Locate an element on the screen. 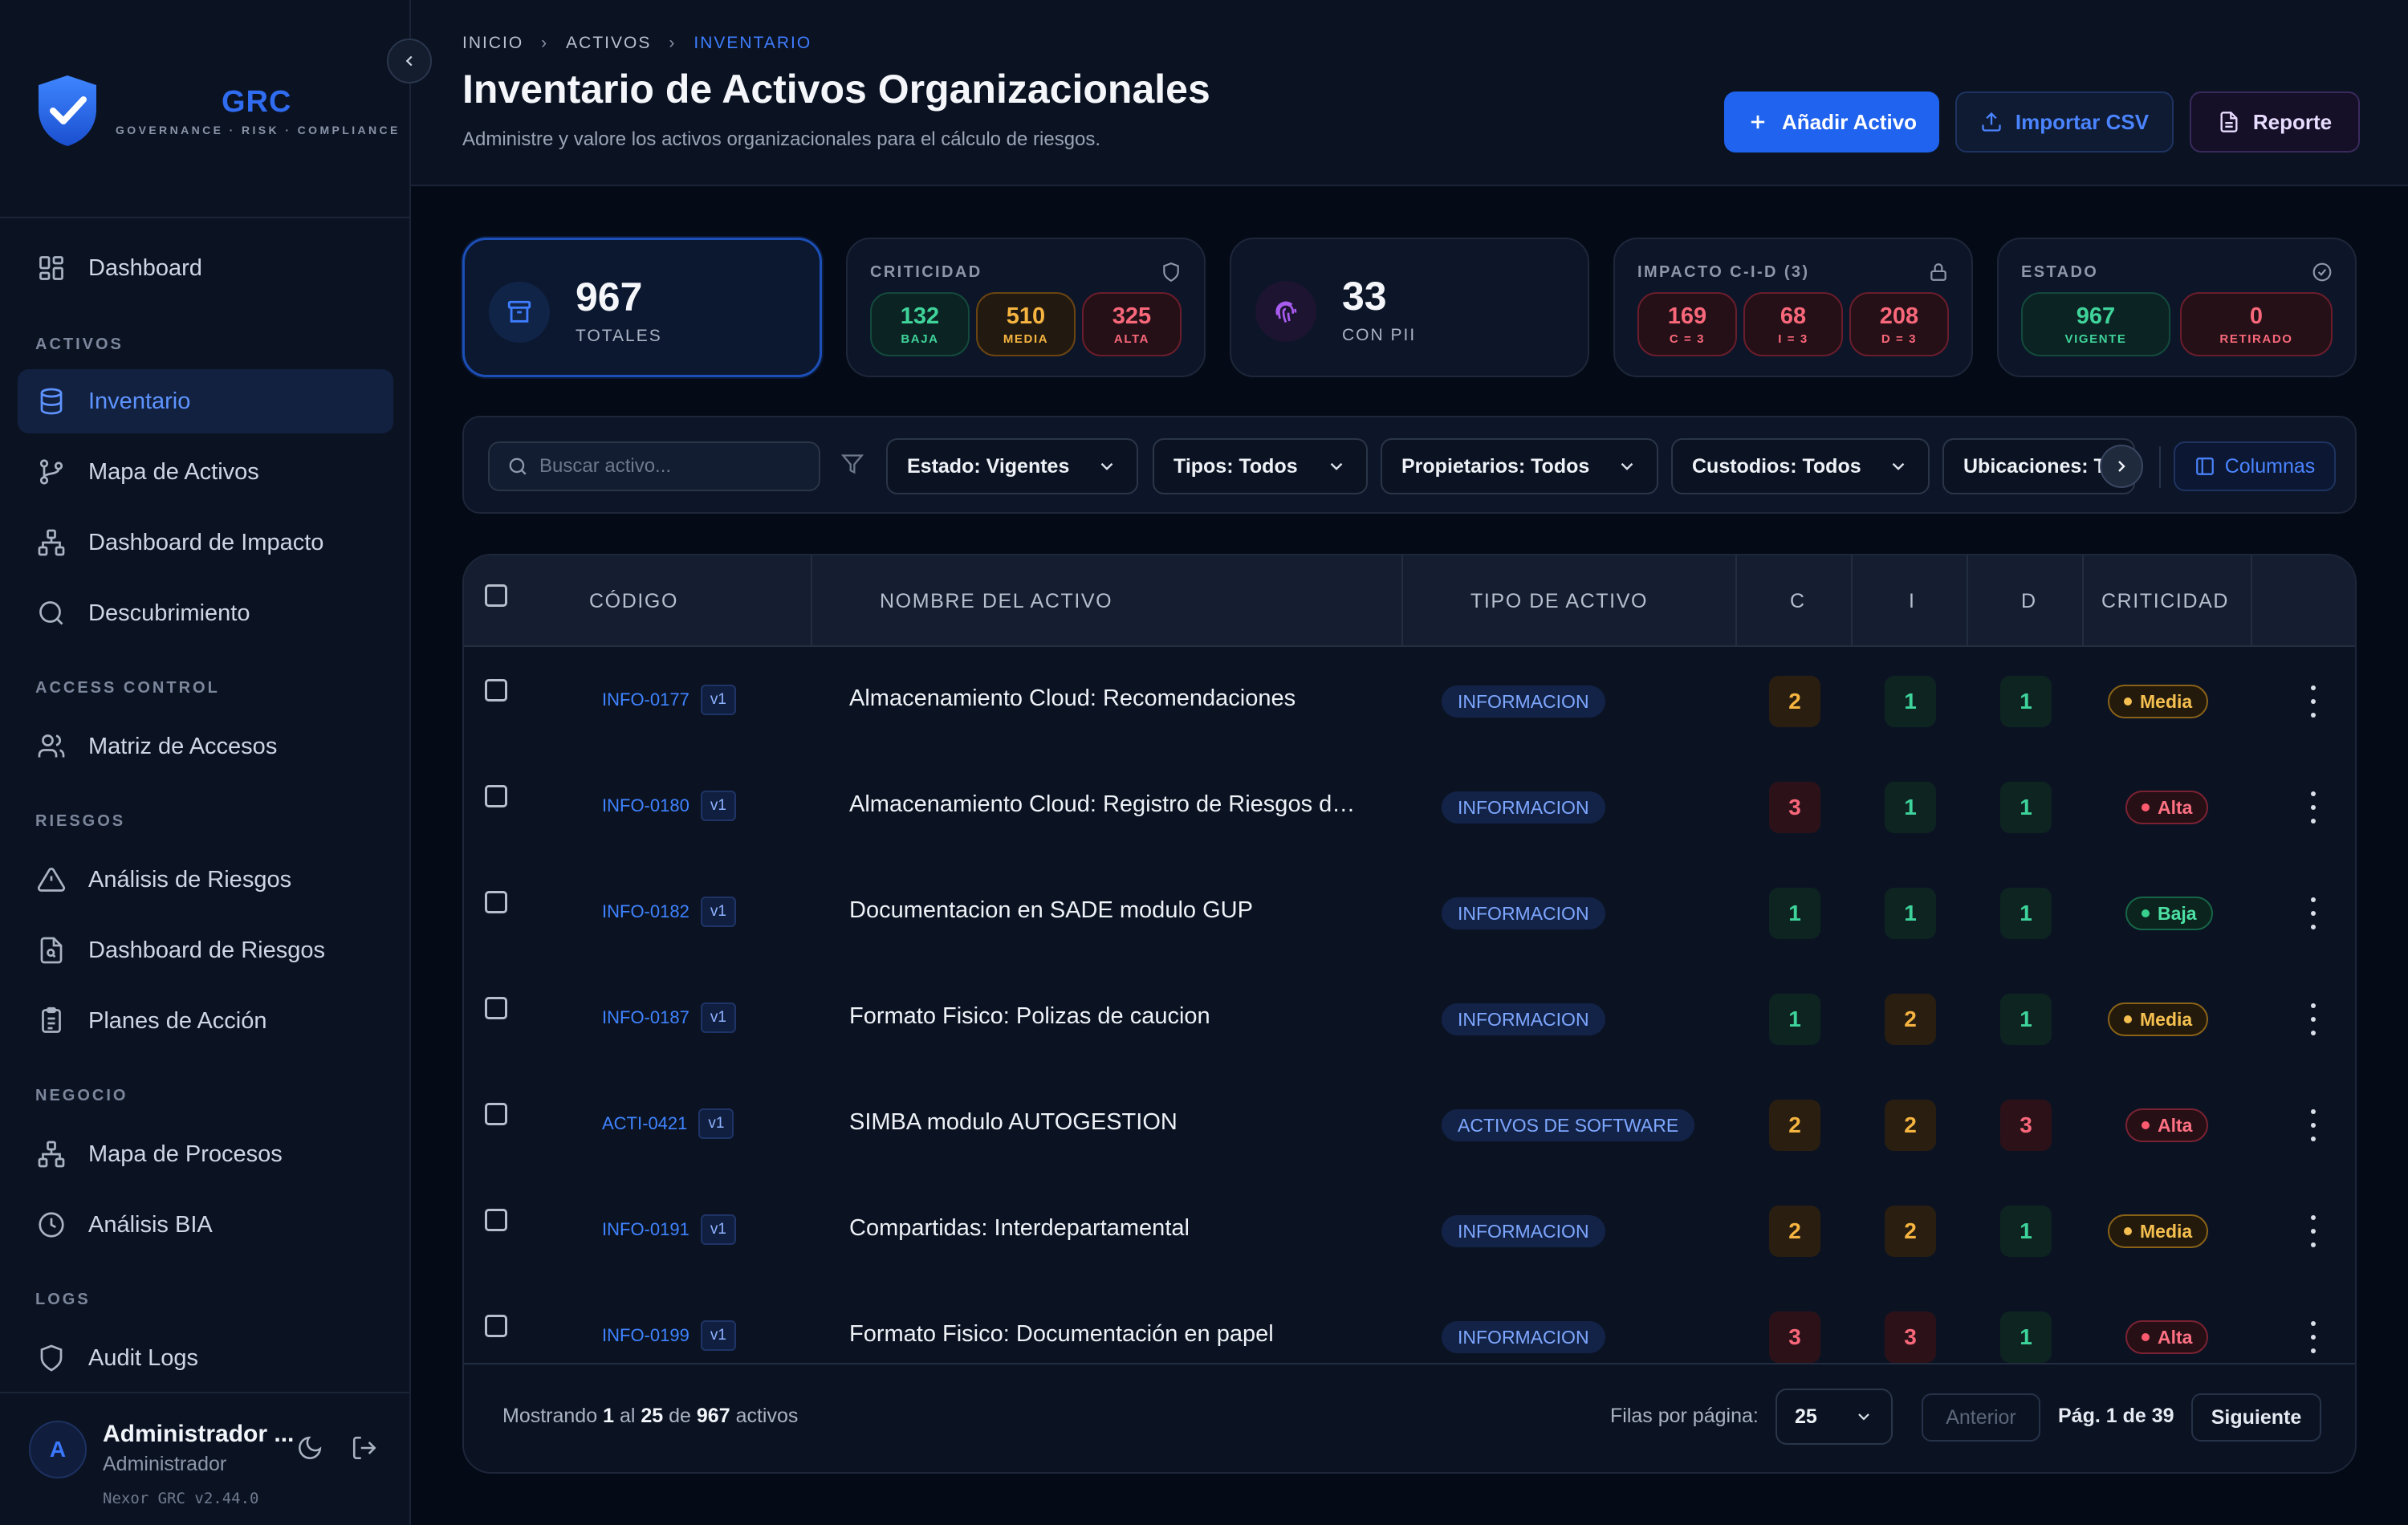 Image resolution: width=2408 pixels, height=1525 pixels. asset-code: INFO-0180 is located at coordinates (645, 806).